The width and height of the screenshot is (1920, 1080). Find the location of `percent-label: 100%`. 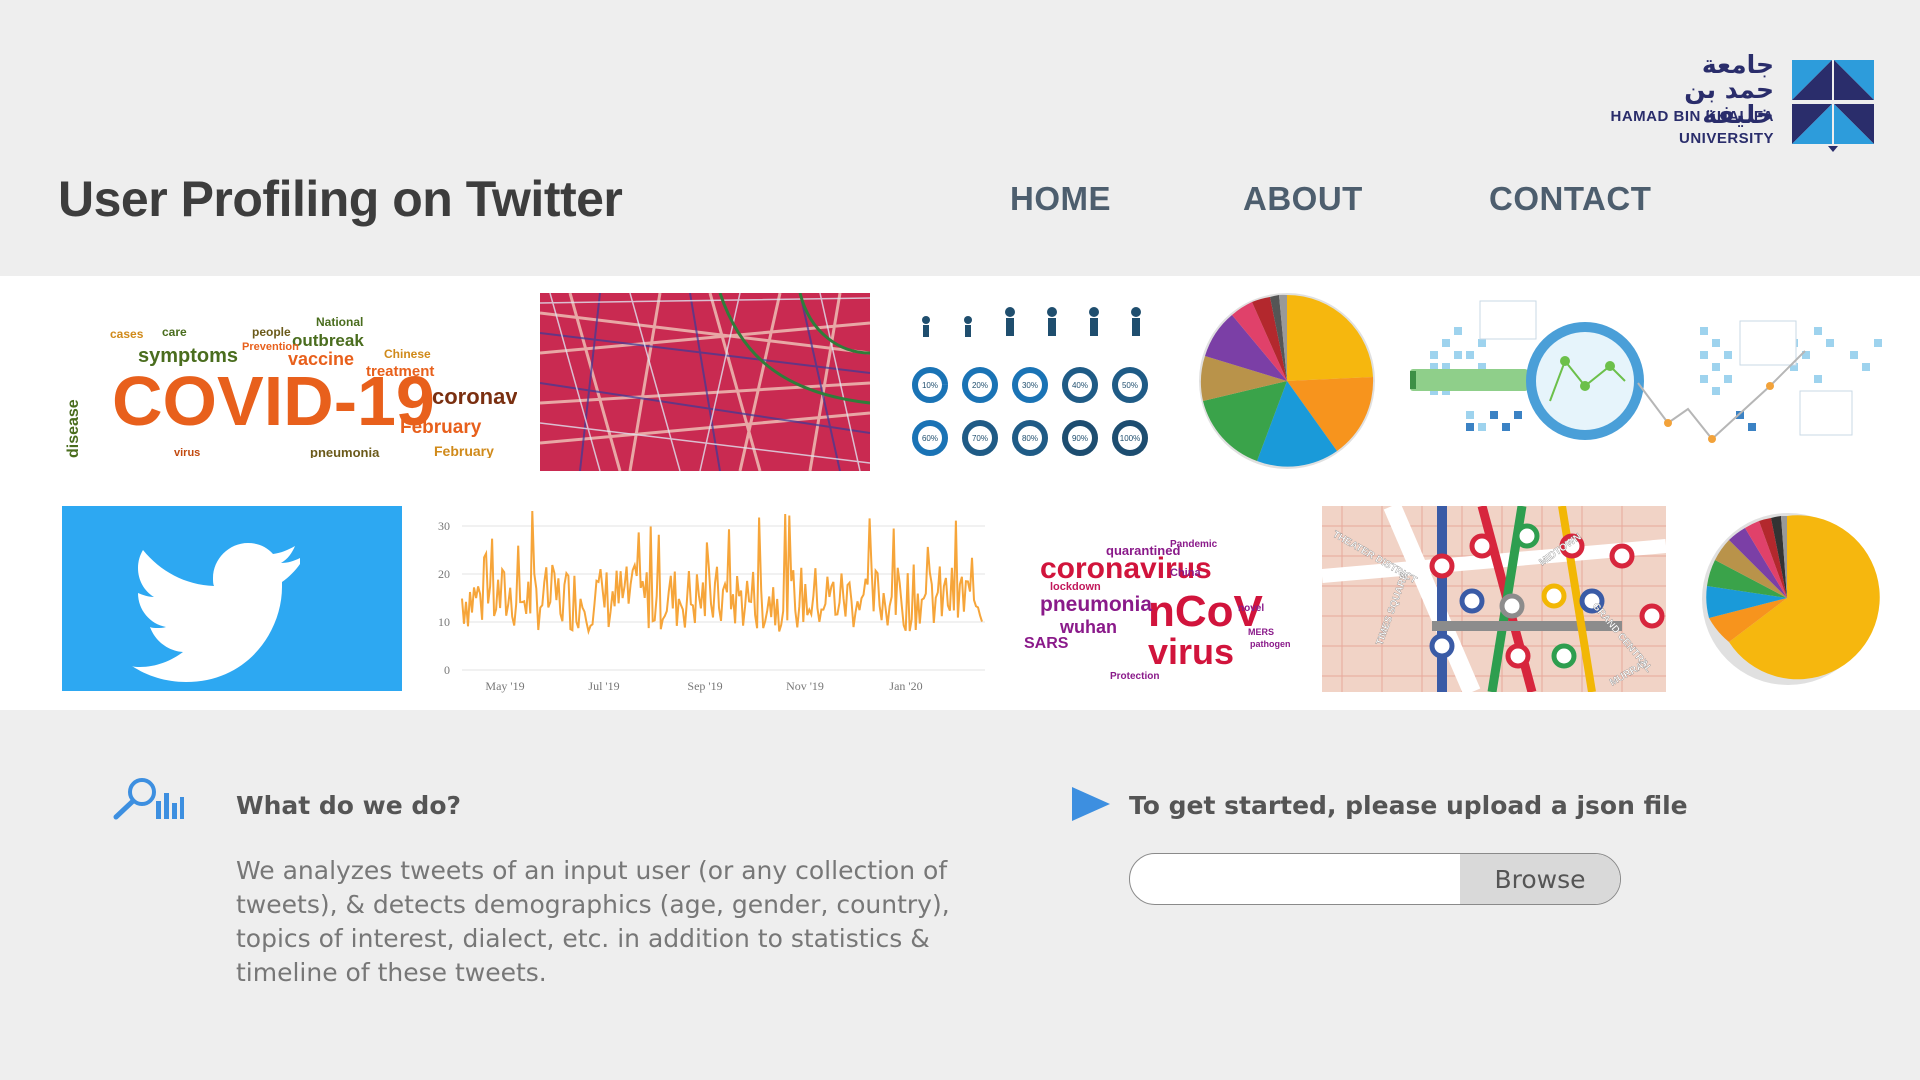

percent-label: 100% is located at coordinates (1130, 438).